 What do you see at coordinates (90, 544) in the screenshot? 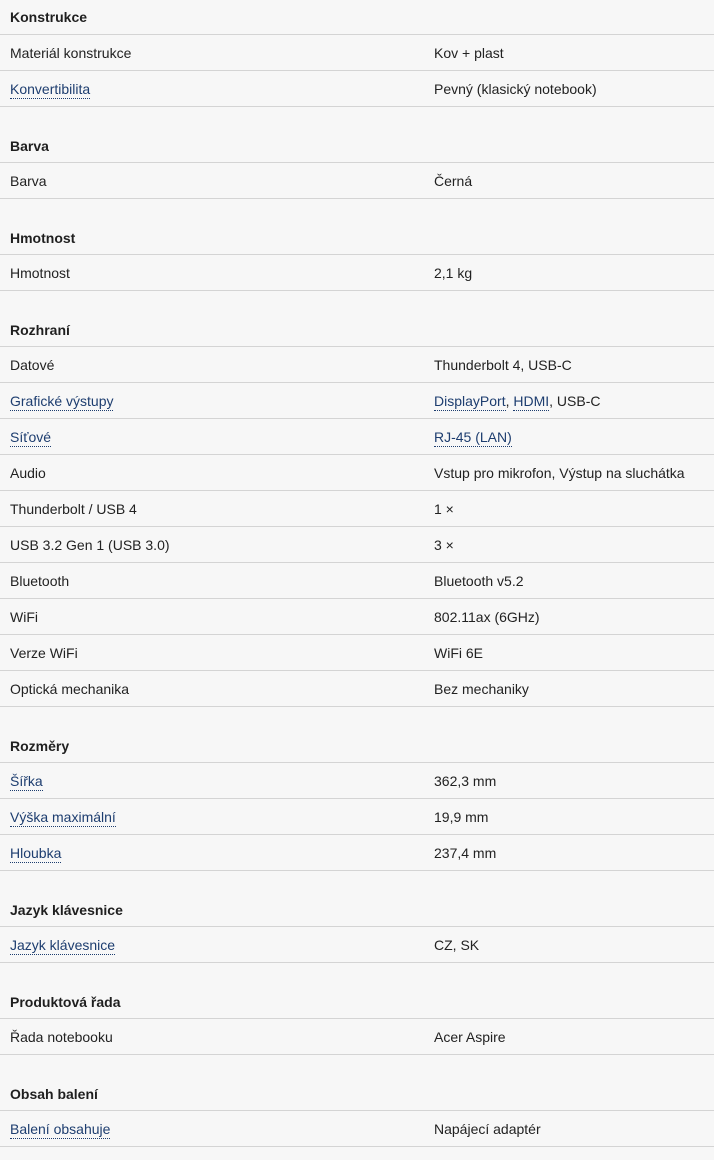
I see `spec-label: USB 3.2 Gen 1 (USB 3.0)` at bounding box center [90, 544].